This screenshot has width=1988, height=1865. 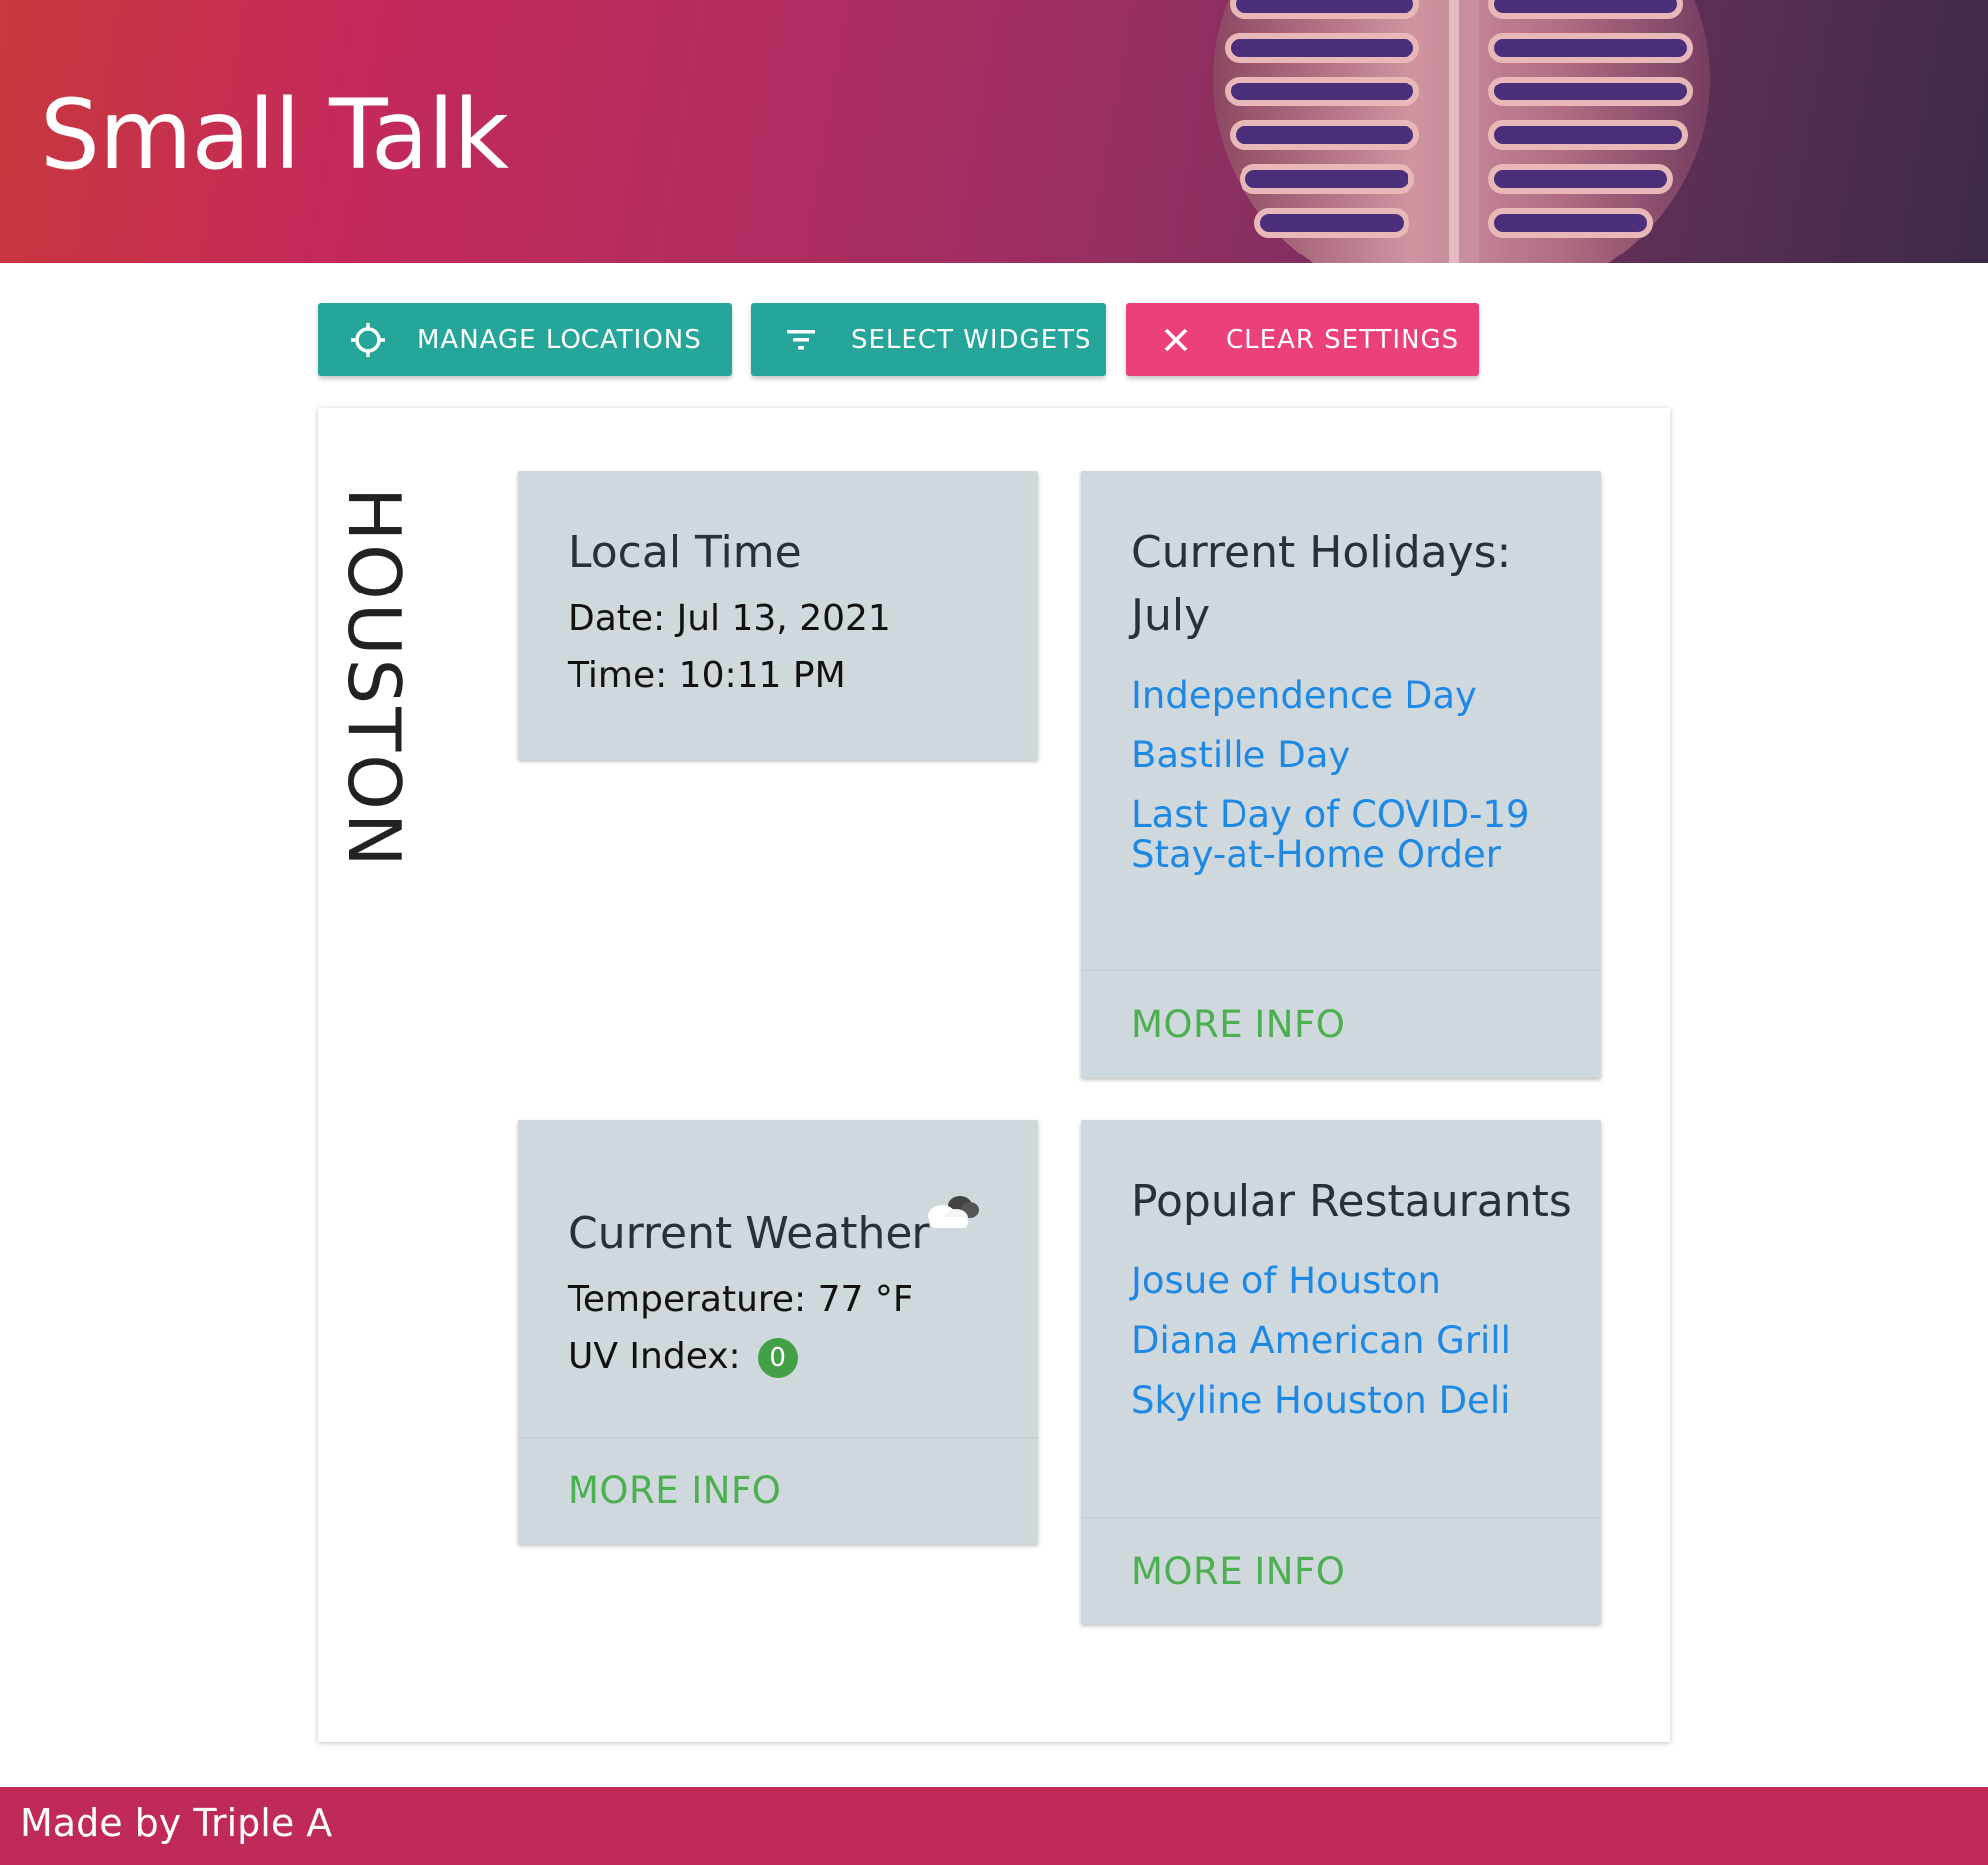 I want to click on filter-icon, so click(x=801, y=340).